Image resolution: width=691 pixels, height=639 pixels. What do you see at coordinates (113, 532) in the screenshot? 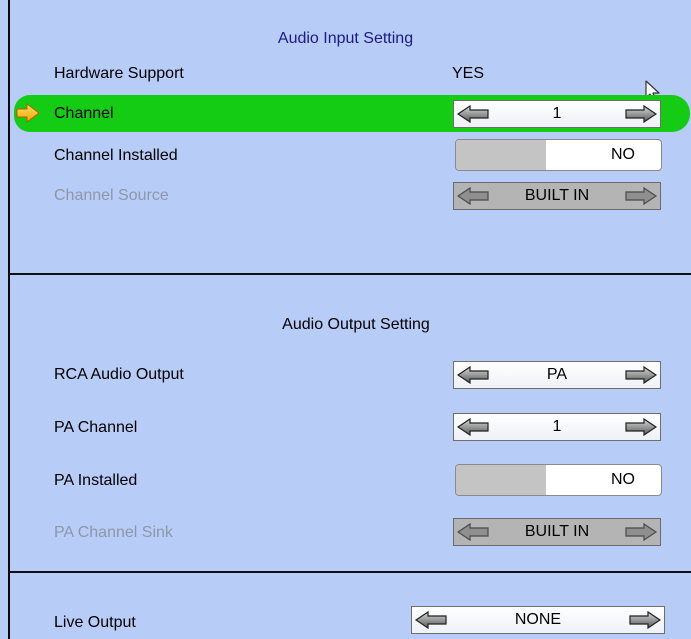
I see `pa-channel-sink-label: PA Channel Sink` at bounding box center [113, 532].